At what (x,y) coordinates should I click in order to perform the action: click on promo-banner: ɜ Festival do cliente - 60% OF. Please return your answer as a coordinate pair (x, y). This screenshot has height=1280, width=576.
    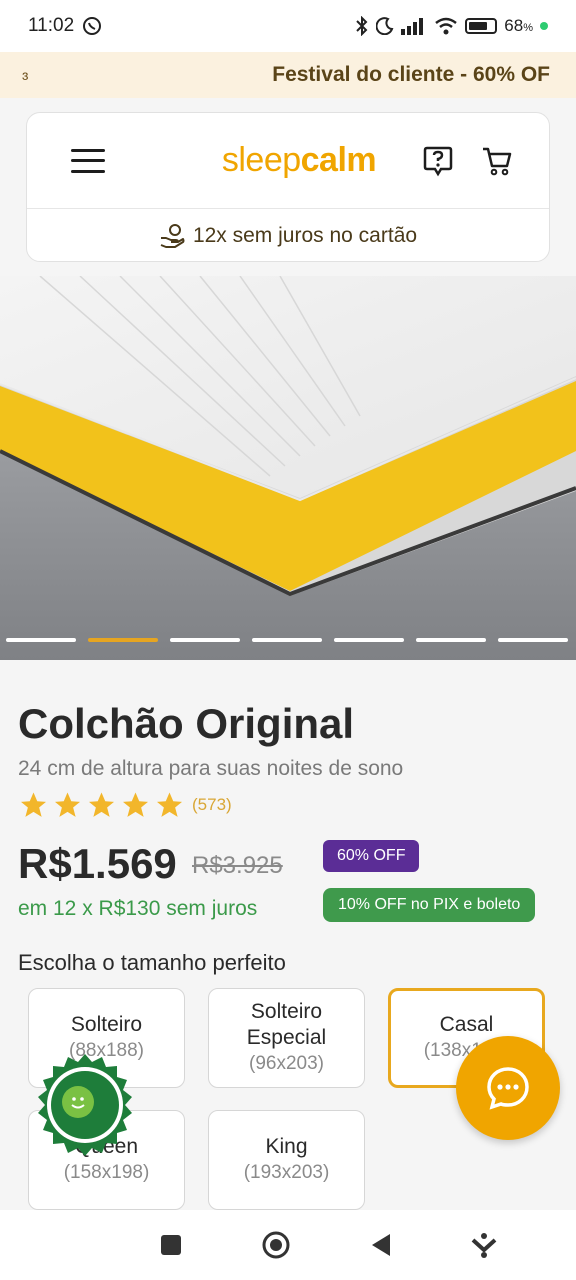
    Looking at the image, I should click on (288, 75).